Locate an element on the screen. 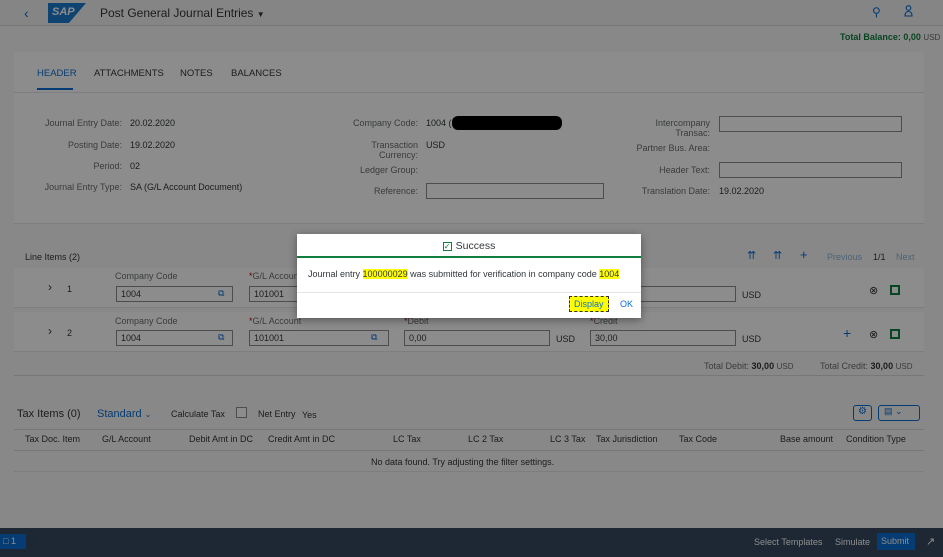 The width and height of the screenshot is (943, 557). dialog-footer is located at coordinates (469, 292).